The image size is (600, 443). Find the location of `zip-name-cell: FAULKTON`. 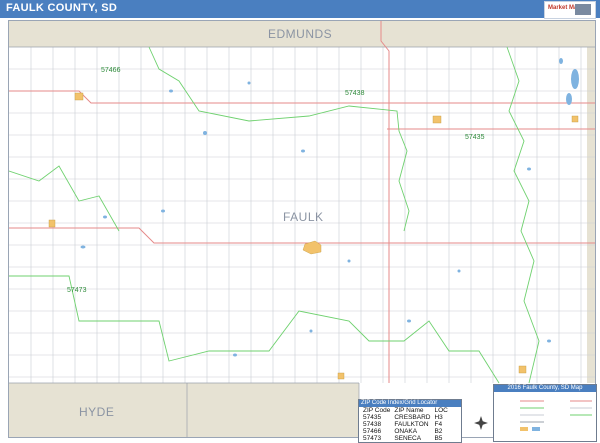

zip-name-cell: FAULKTON is located at coordinates (411, 424).